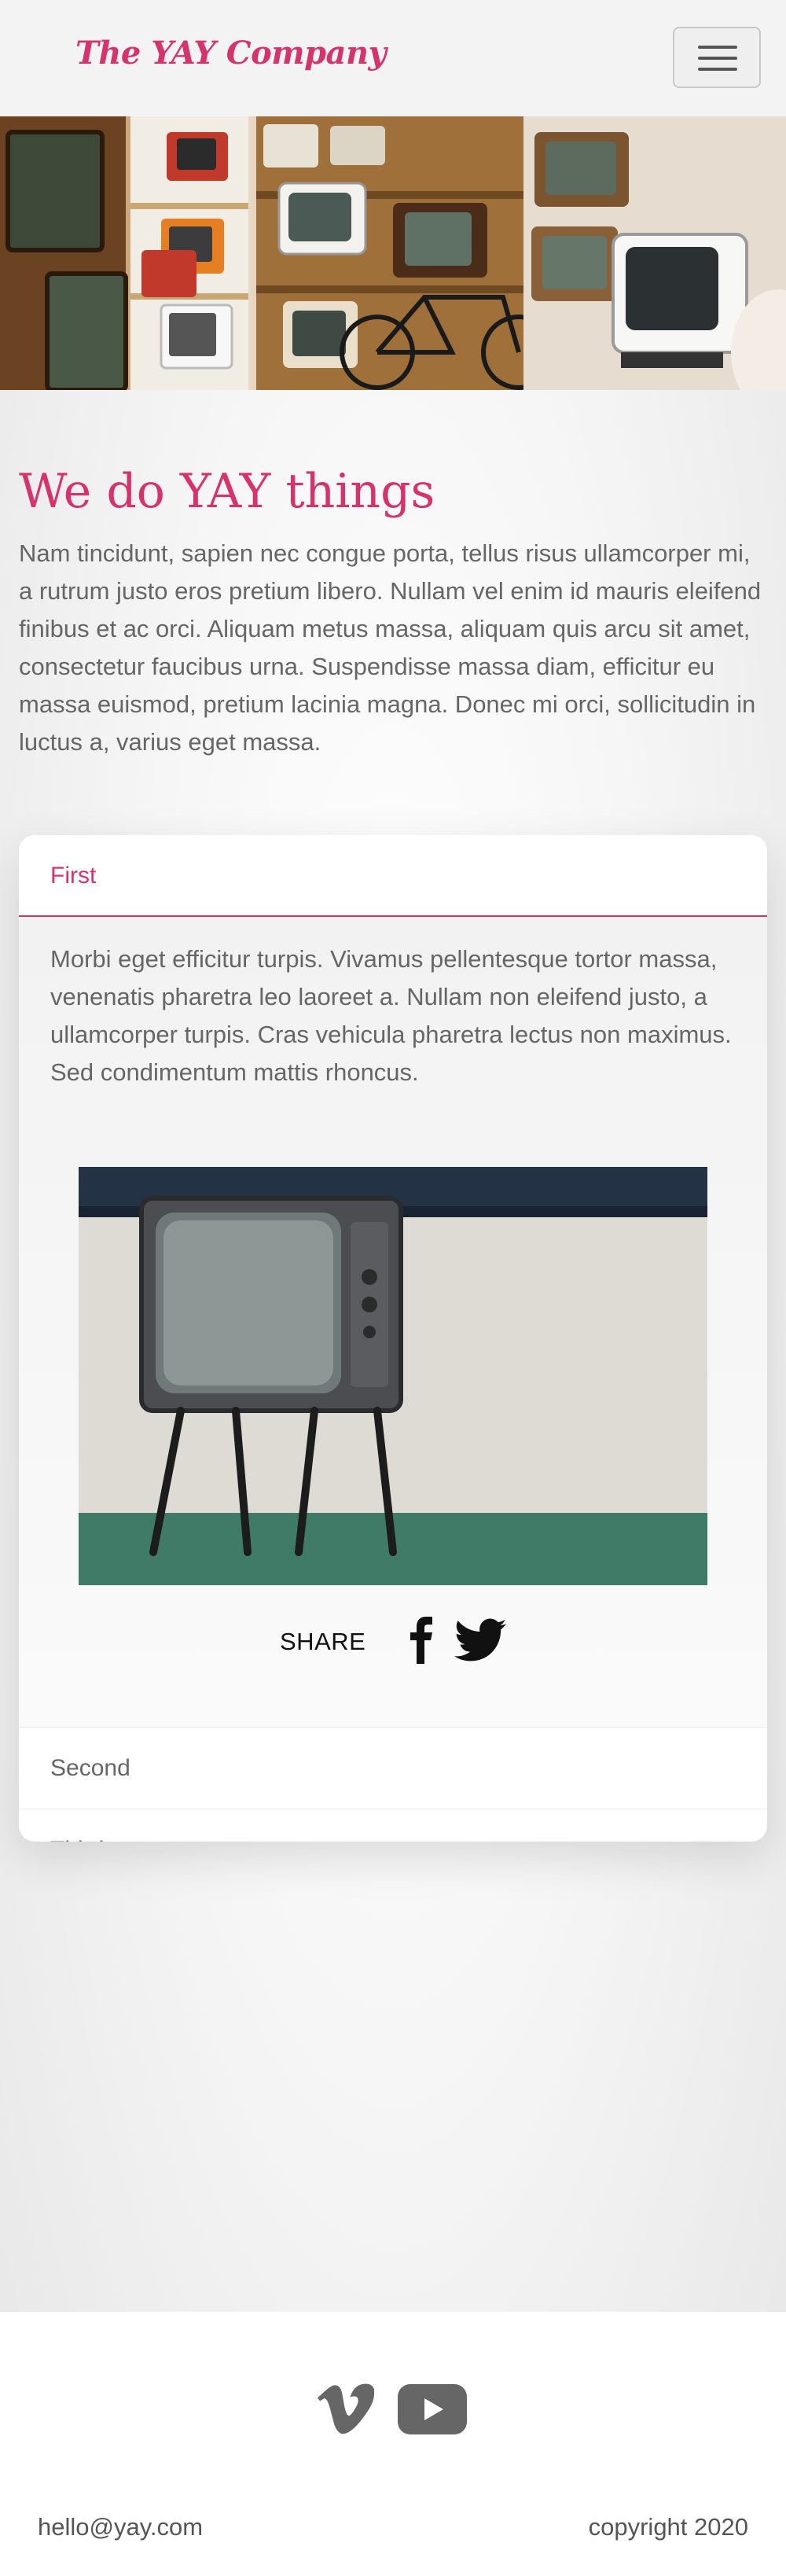  Describe the element at coordinates (717, 57) in the screenshot. I see `menu-toggle-button` at that location.